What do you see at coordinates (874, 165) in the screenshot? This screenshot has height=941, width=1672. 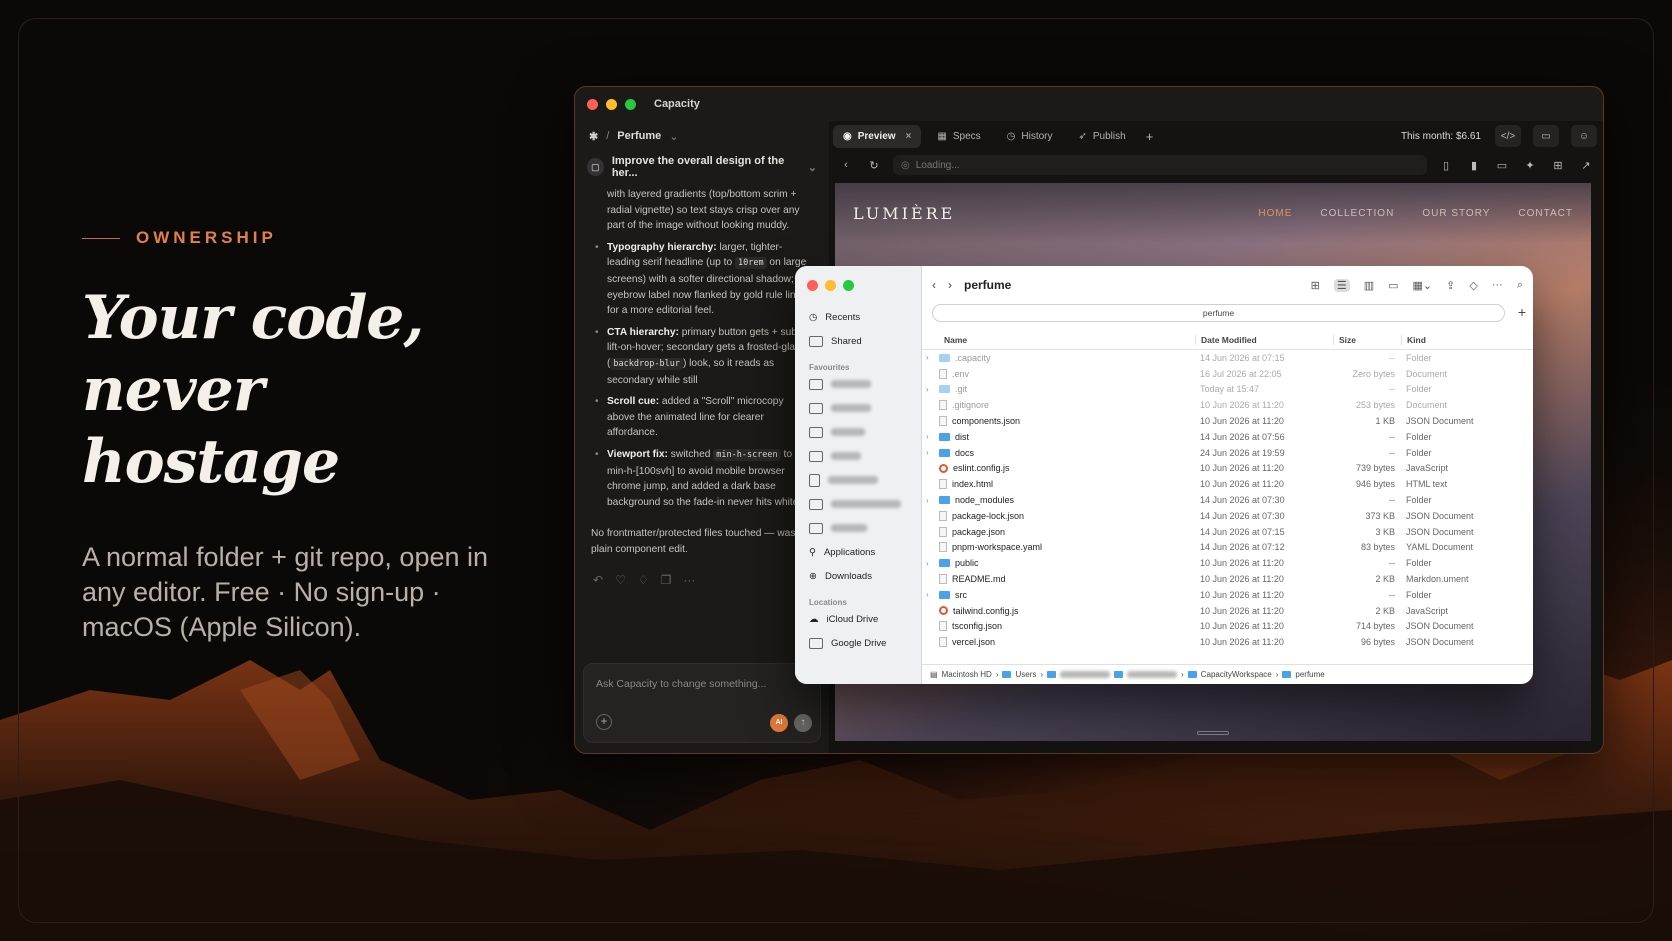 I see `refresh-icon: ↻` at bounding box center [874, 165].